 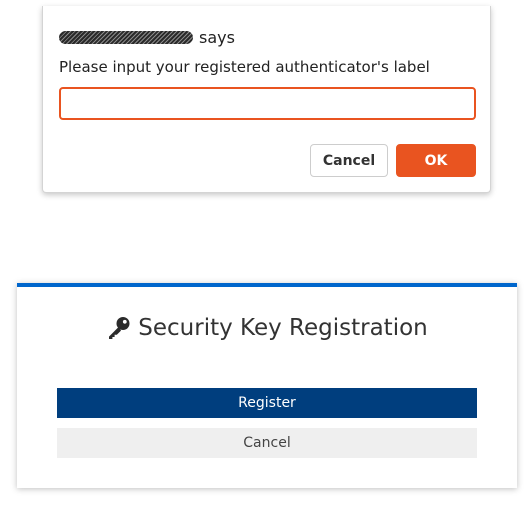 What do you see at coordinates (267, 443) in the screenshot?
I see `panel-cancel-button: Cancel` at bounding box center [267, 443].